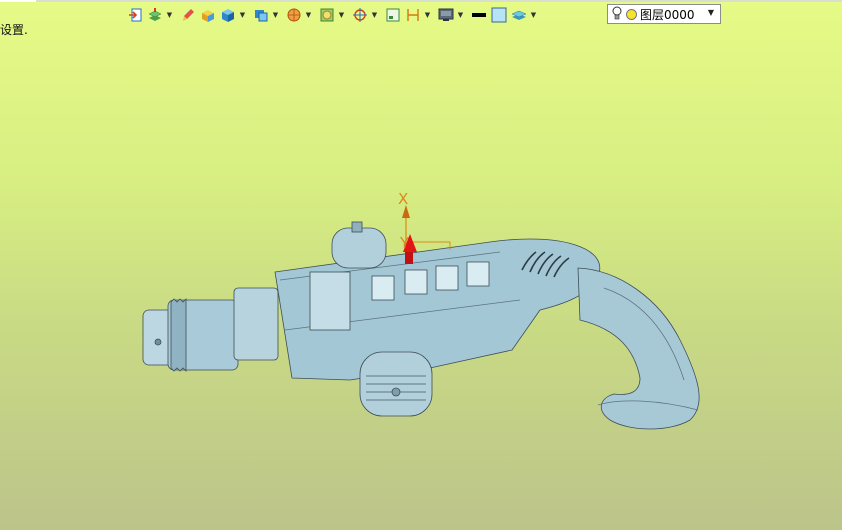  Describe the element at coordinates (359, 248) in the screenshot. I see `motor-housing-top` at that location.